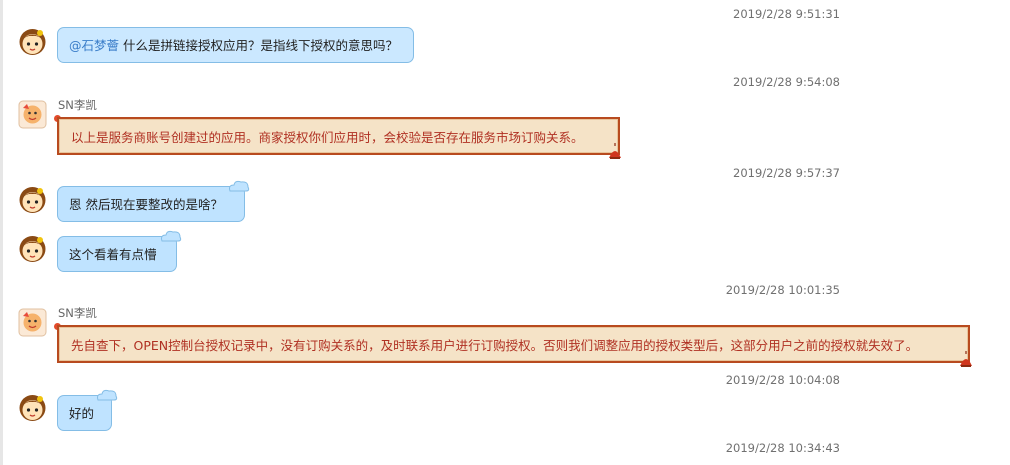  Describe the element at coordinates (786, 14) in the screenshot. I see `timestamp: 2019/2/28 9:51:31` at that location.